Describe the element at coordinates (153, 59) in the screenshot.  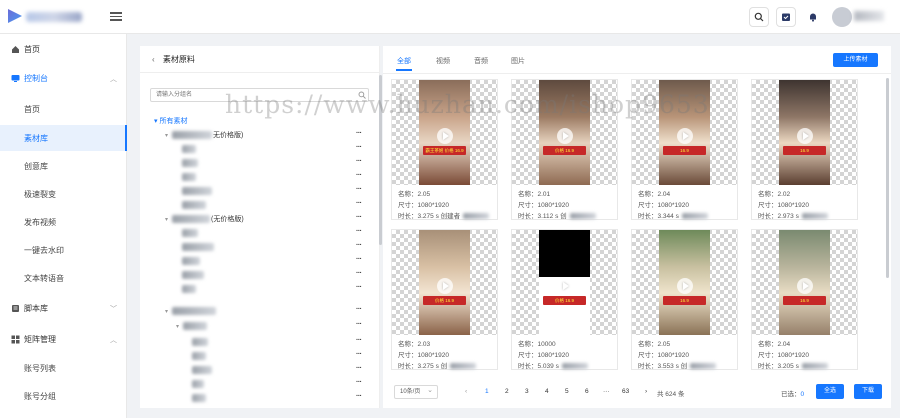
I see `back-chevron-icon: ‹` at that location.